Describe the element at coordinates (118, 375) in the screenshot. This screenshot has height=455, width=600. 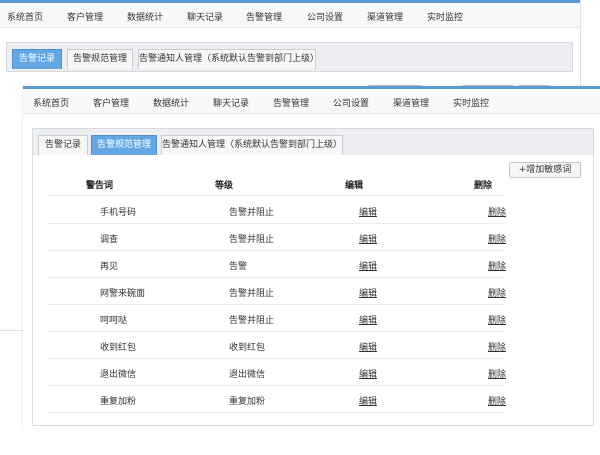
I see `cell-word: 退出微信` at that location.